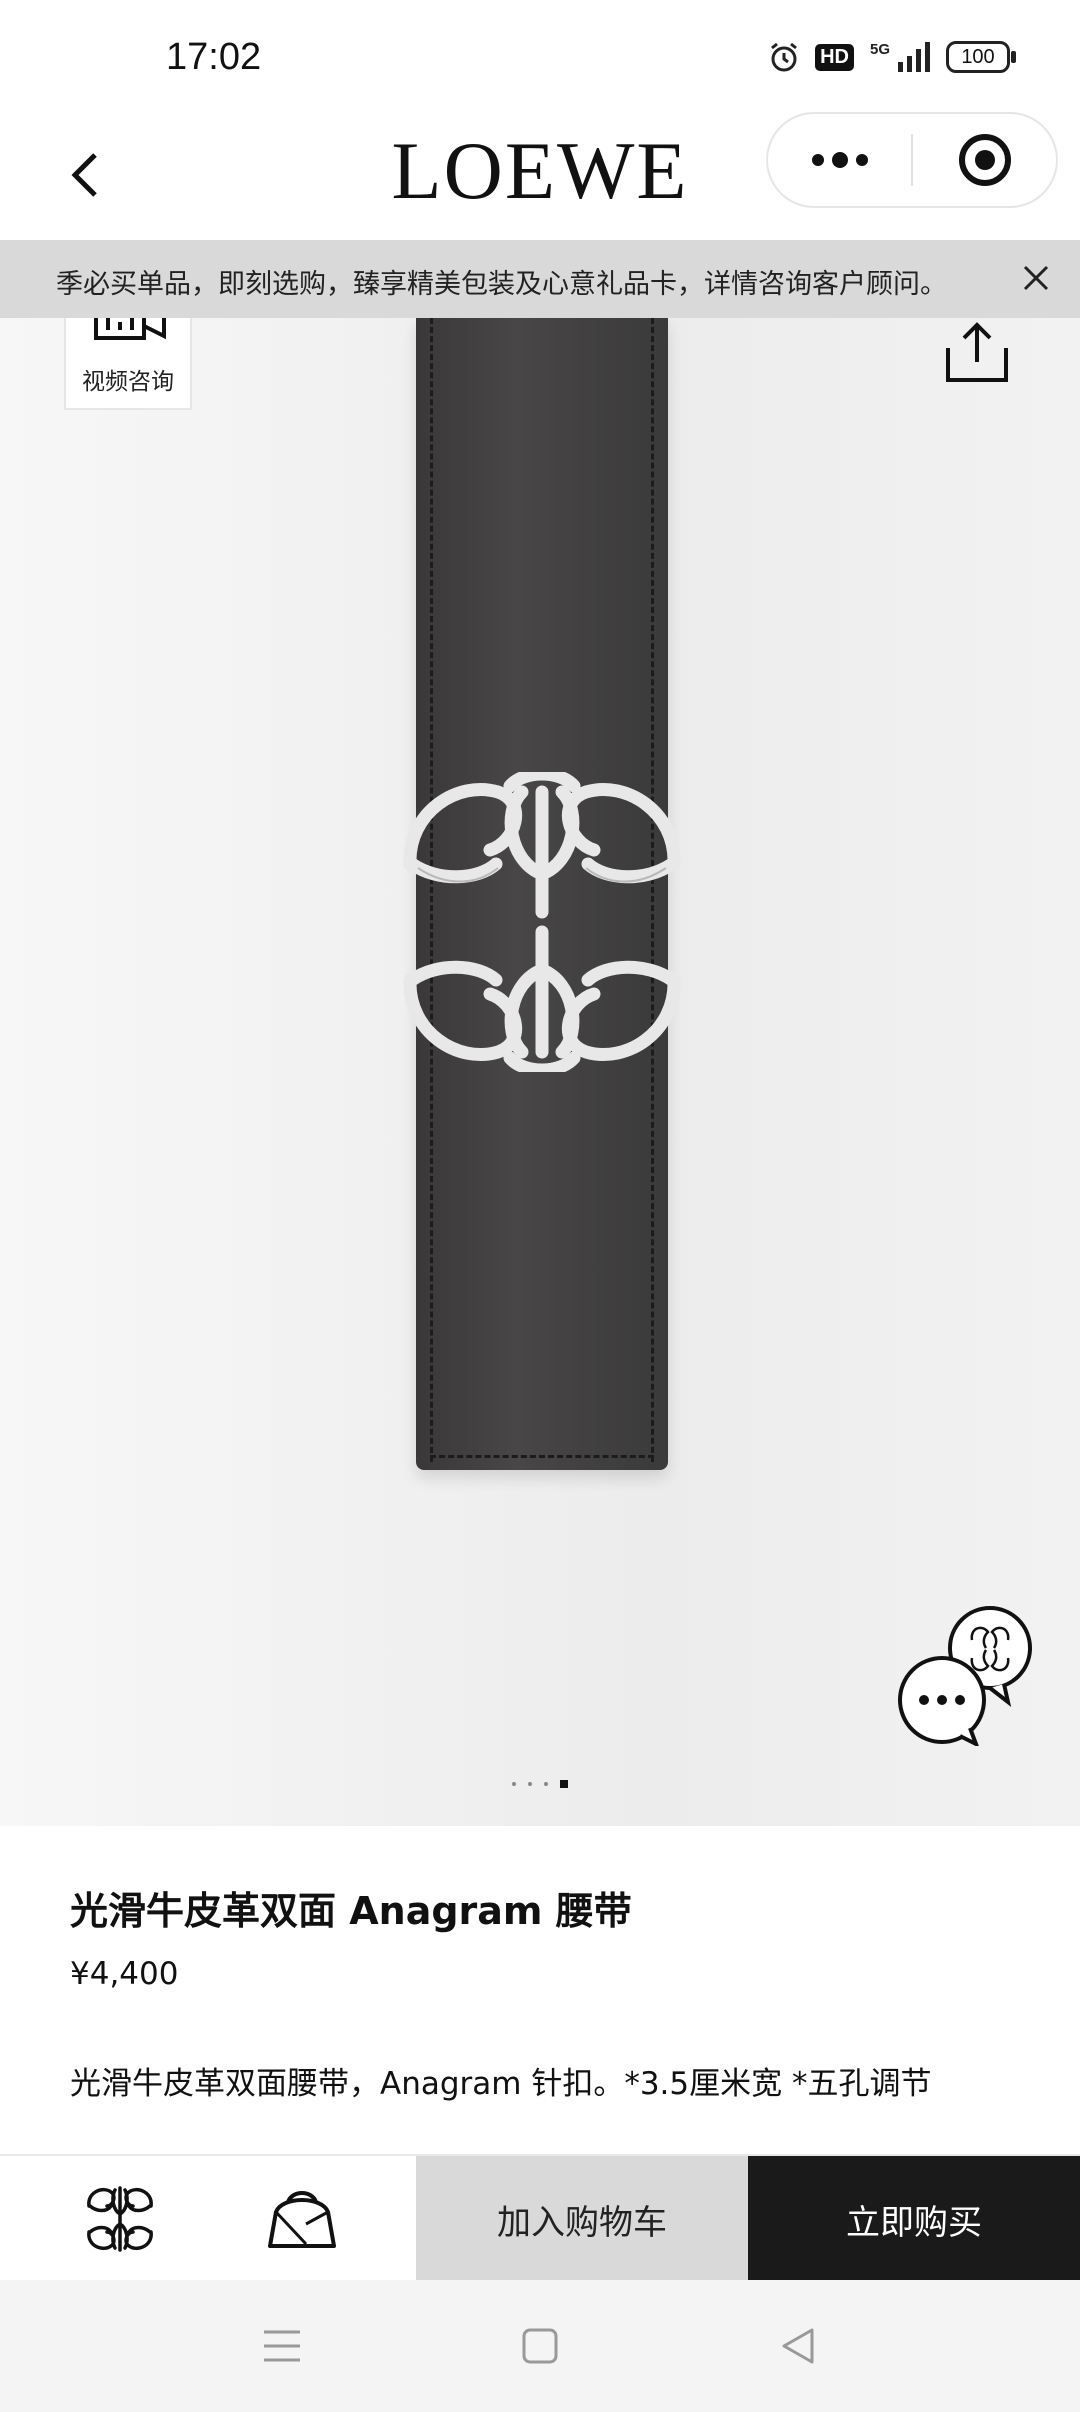 The width and height of the screenshot is (1080, 2412). I want to click on anagram-logo-icon, so click(120, 2219).